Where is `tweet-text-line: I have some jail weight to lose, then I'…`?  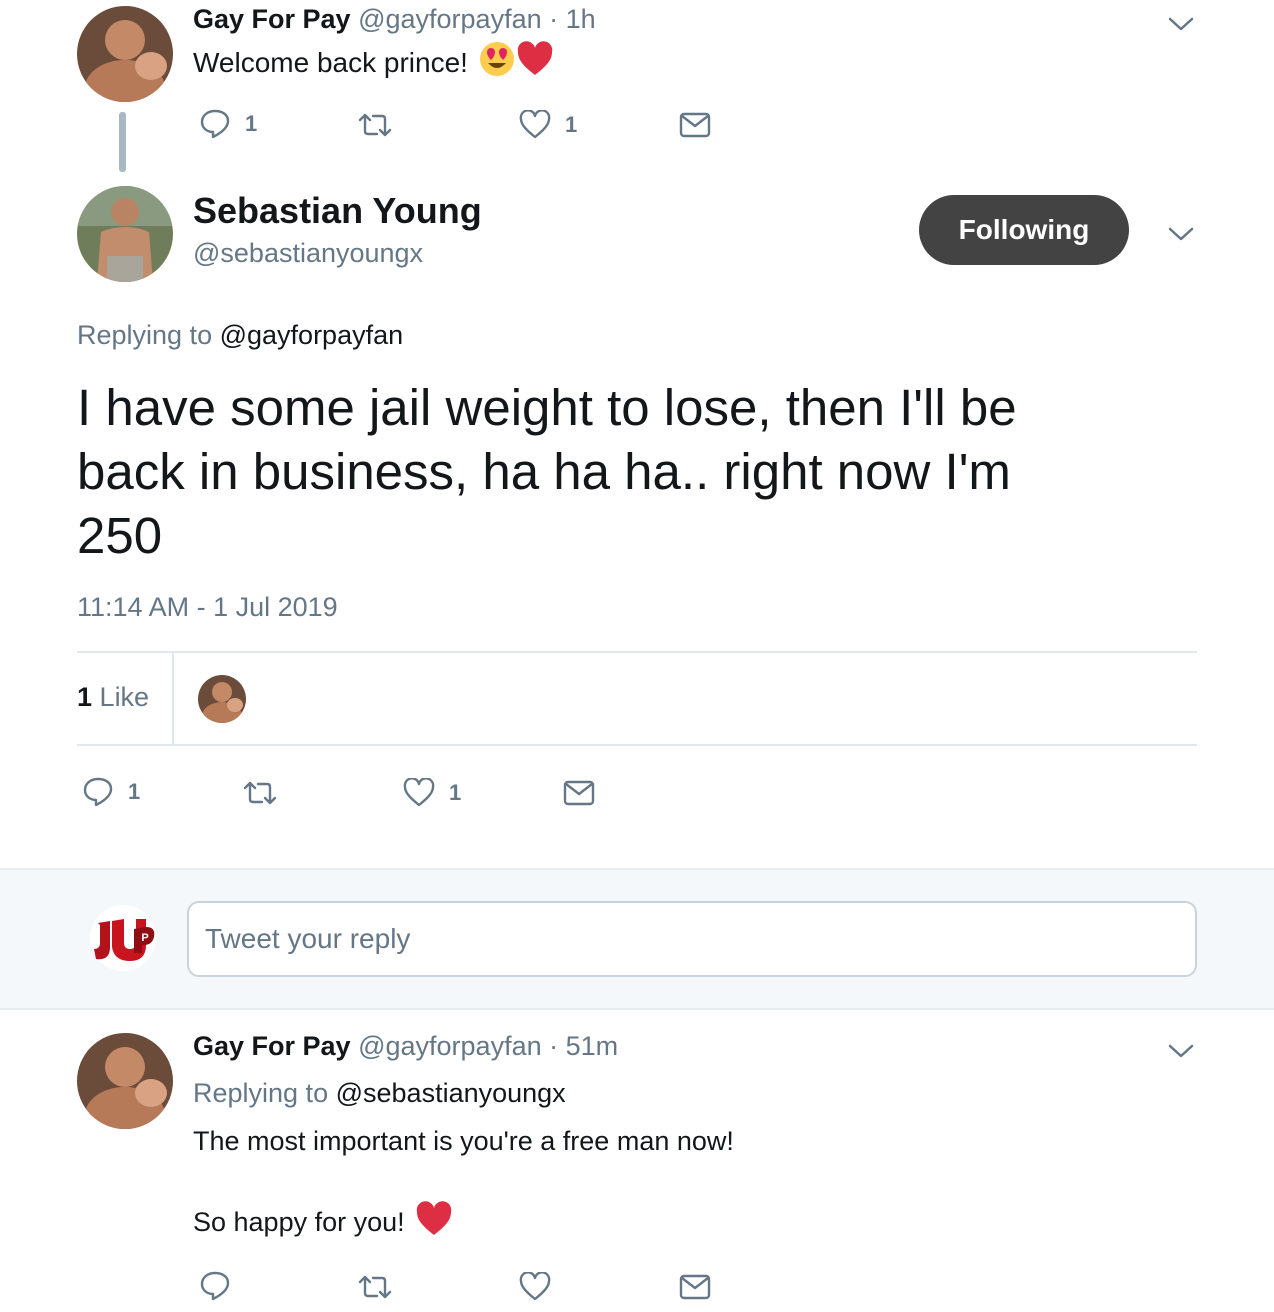
tweet-text-line: I have some jail weight to lose, then I'… is located at coordinates (547, 407).